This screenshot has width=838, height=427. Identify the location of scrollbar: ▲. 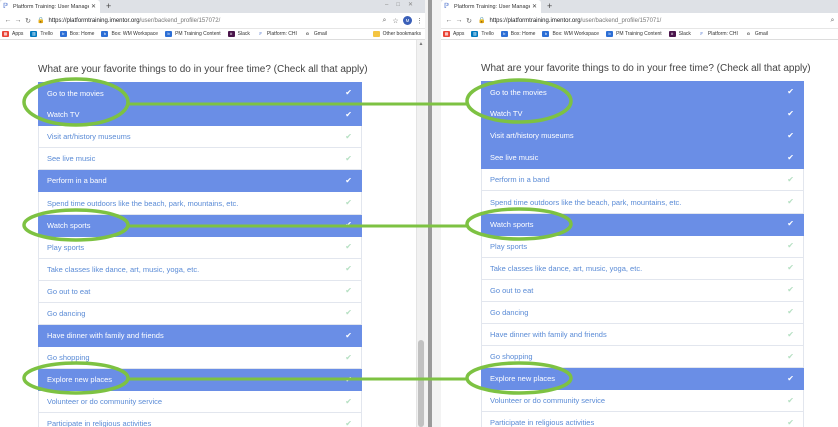
(420, 233).